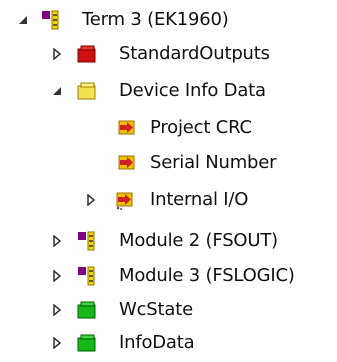 The image size is (337, 362). What do you see at coordinates (87, 91) in the screenshot?
I see `yellow-folder-icon` at bounding box center [87, 91].